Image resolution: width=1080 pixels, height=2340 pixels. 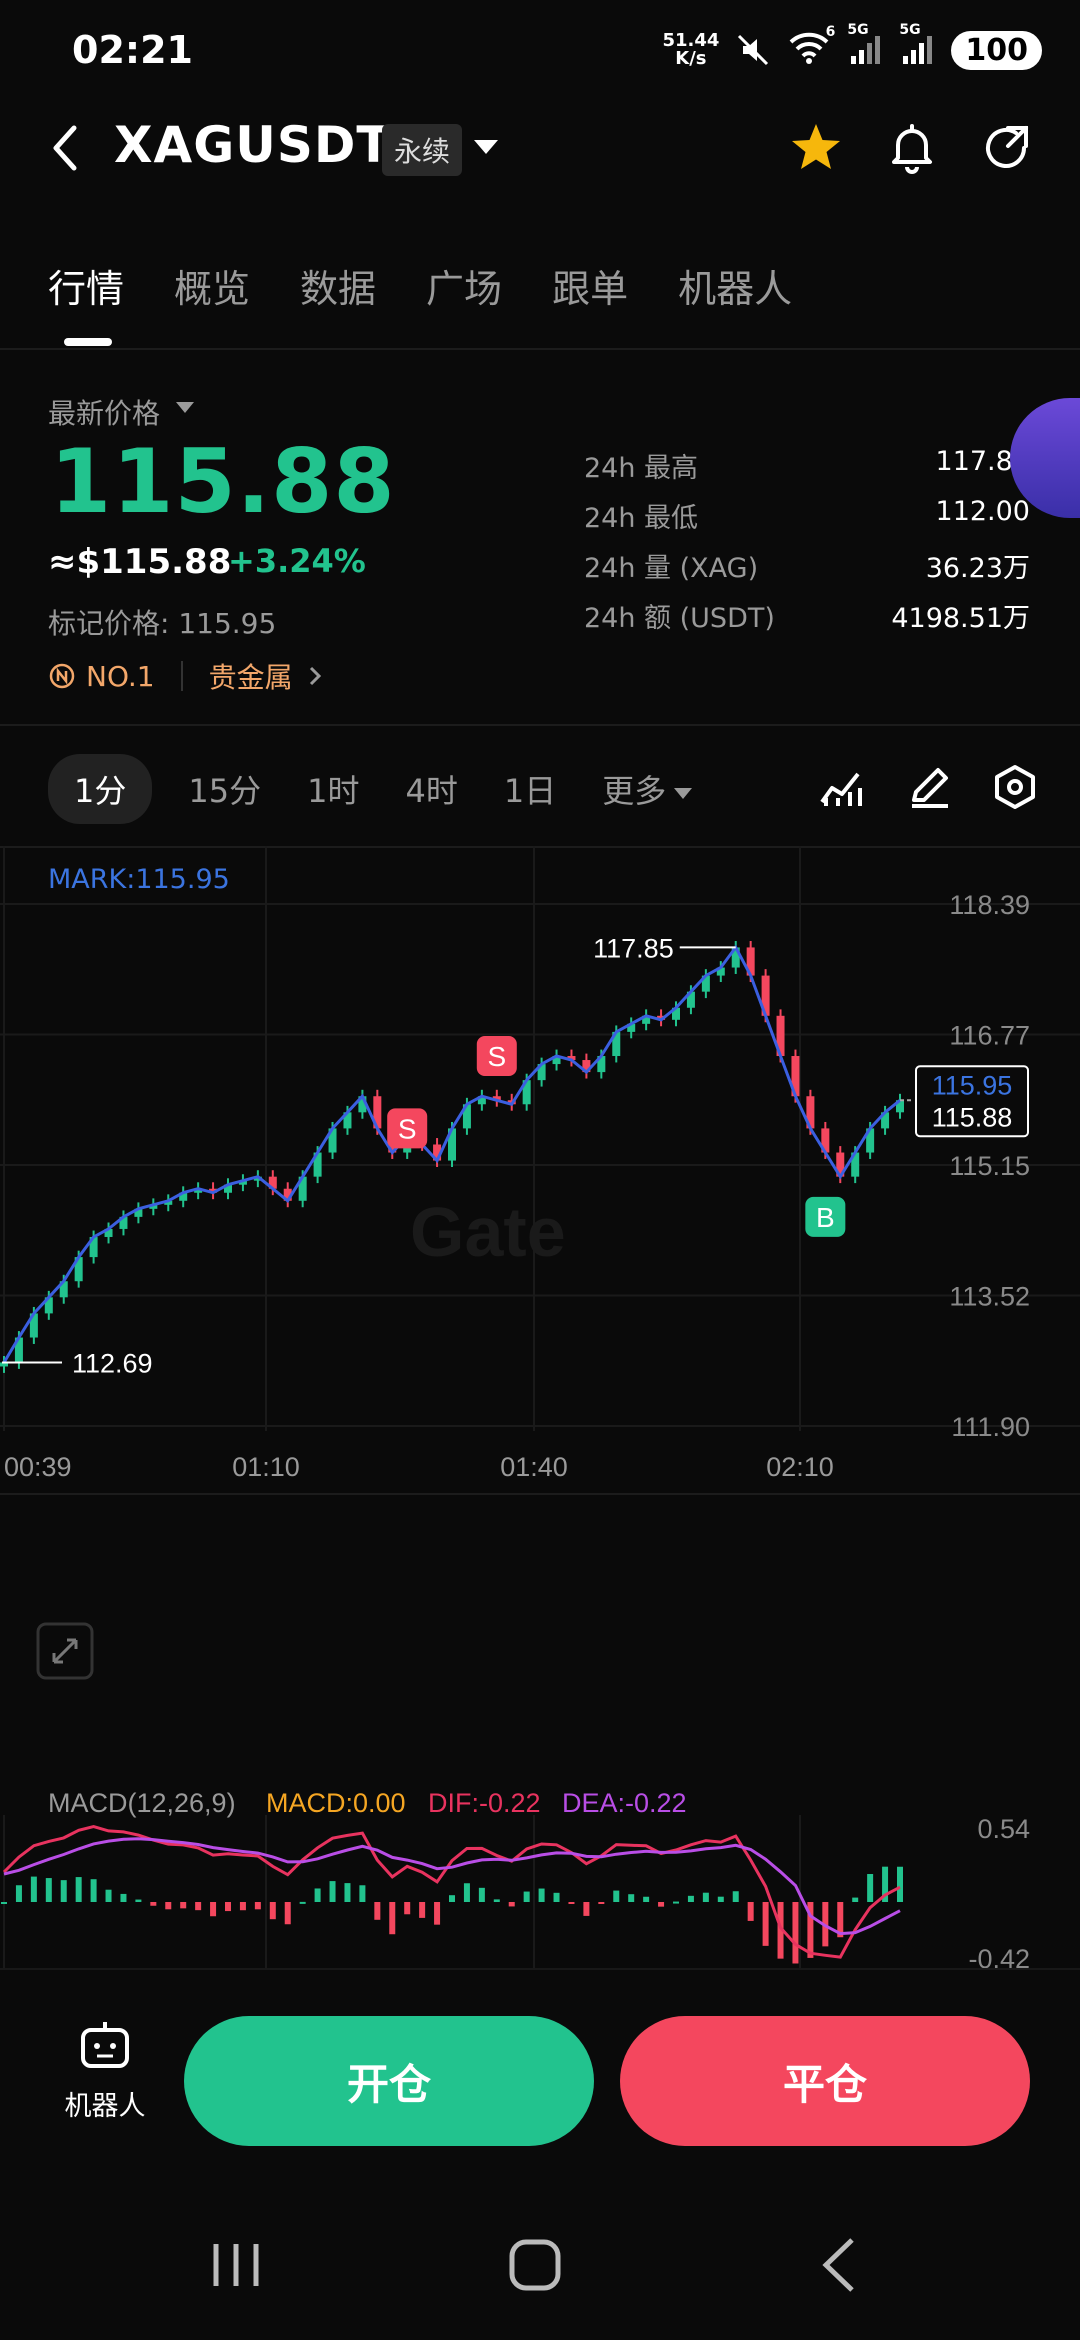 I want to click on star-icon, so click(x=816, y=148).